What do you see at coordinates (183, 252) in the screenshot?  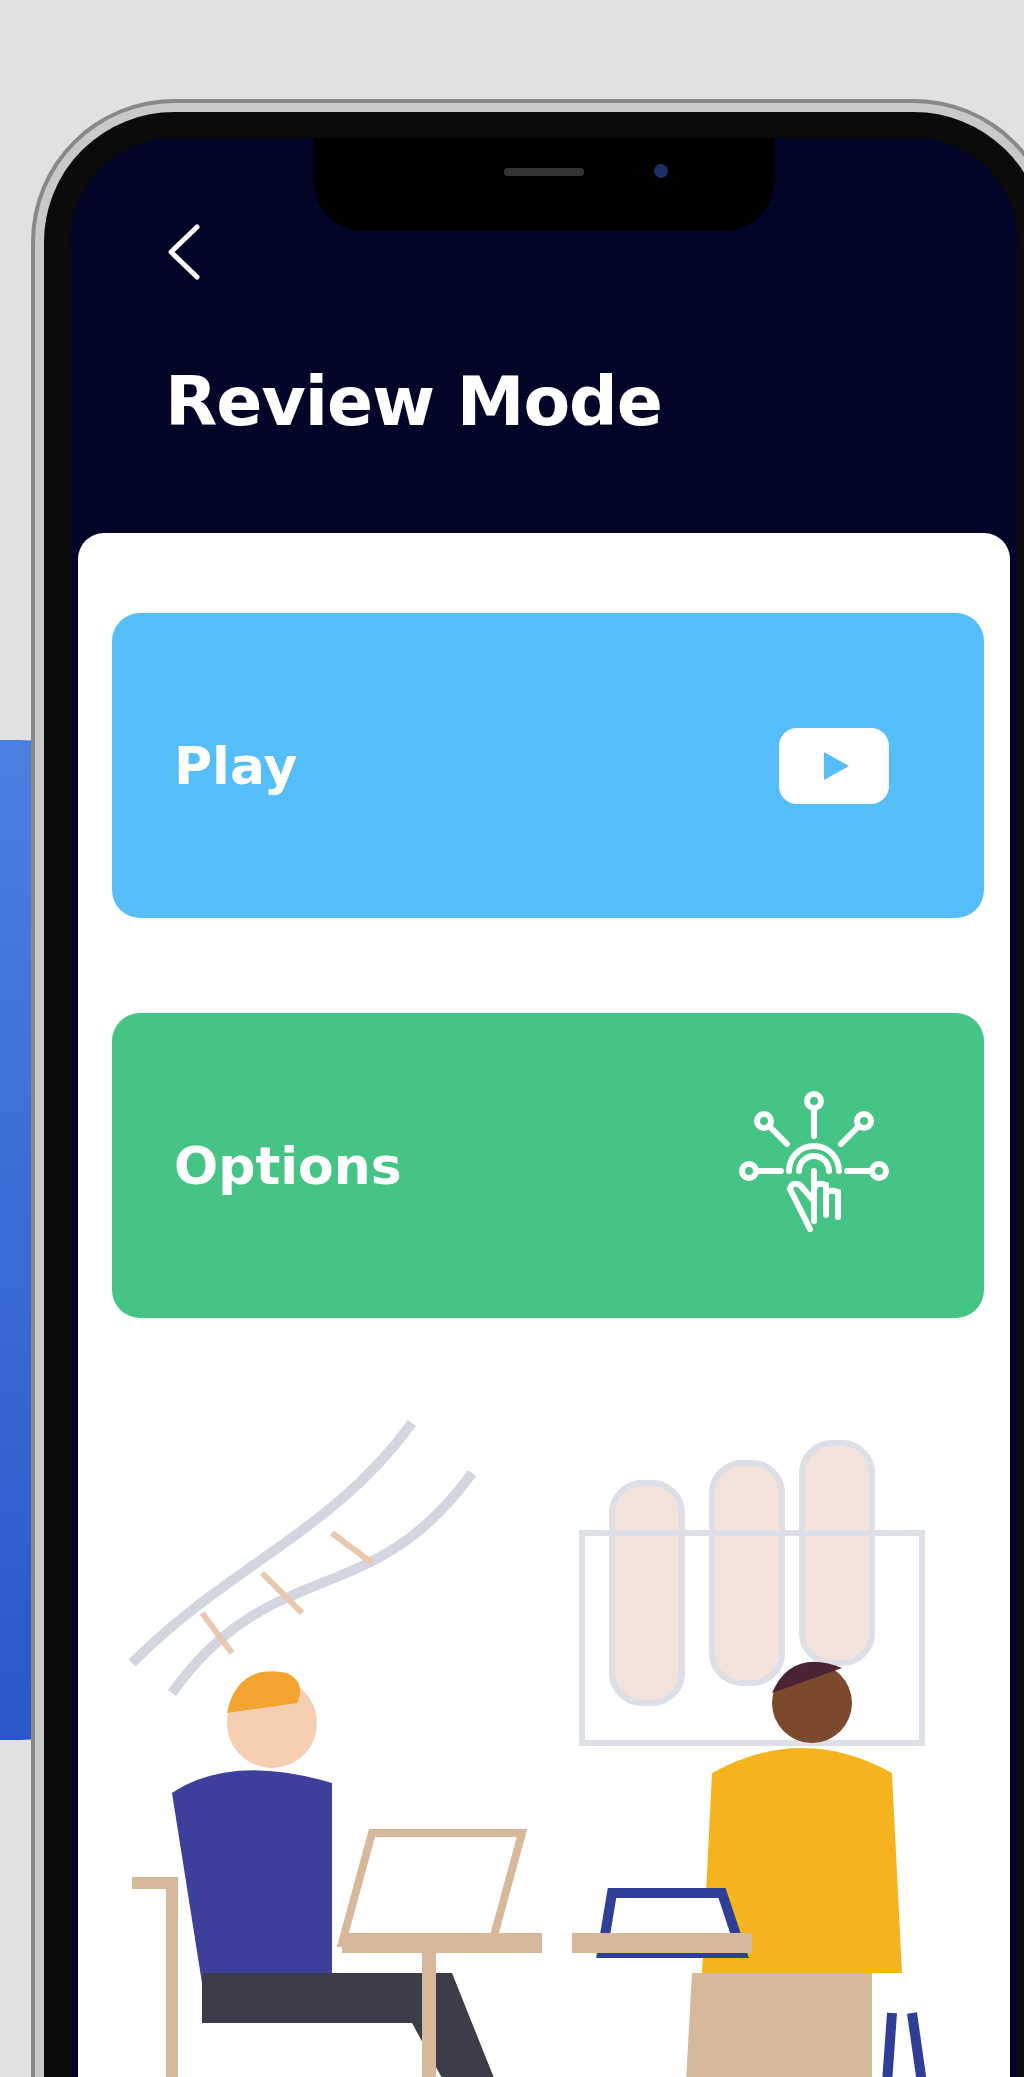 I see `back-icon` at bounding box center [183, 252].